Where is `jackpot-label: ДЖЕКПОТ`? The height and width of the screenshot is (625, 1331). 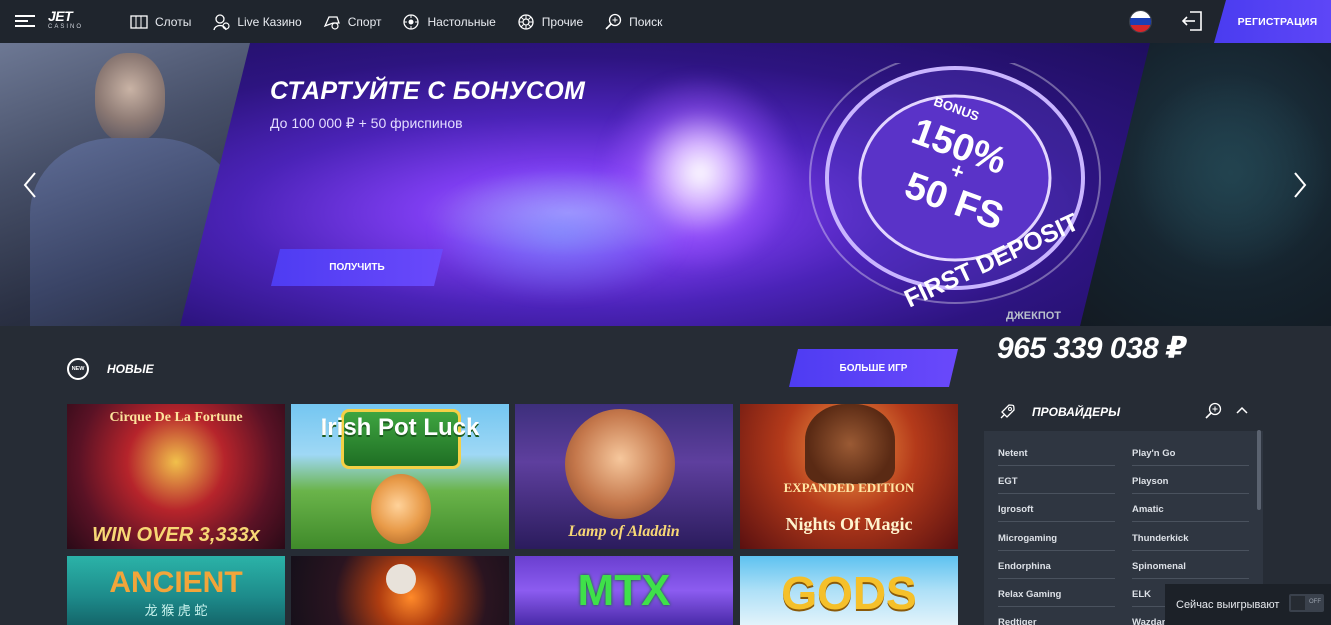
jackpot-label: ДЖЕКПОТ is located at coordinates (1034, 316).